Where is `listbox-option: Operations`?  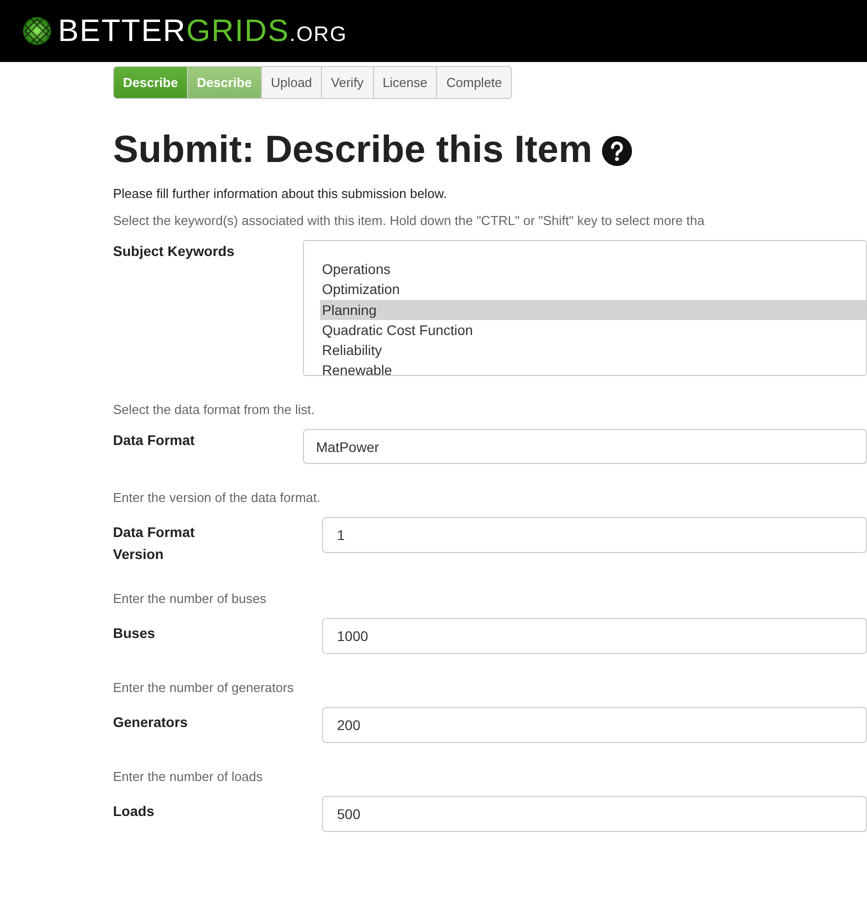 listbox-option: Operations is located at coordinates (593, 269).